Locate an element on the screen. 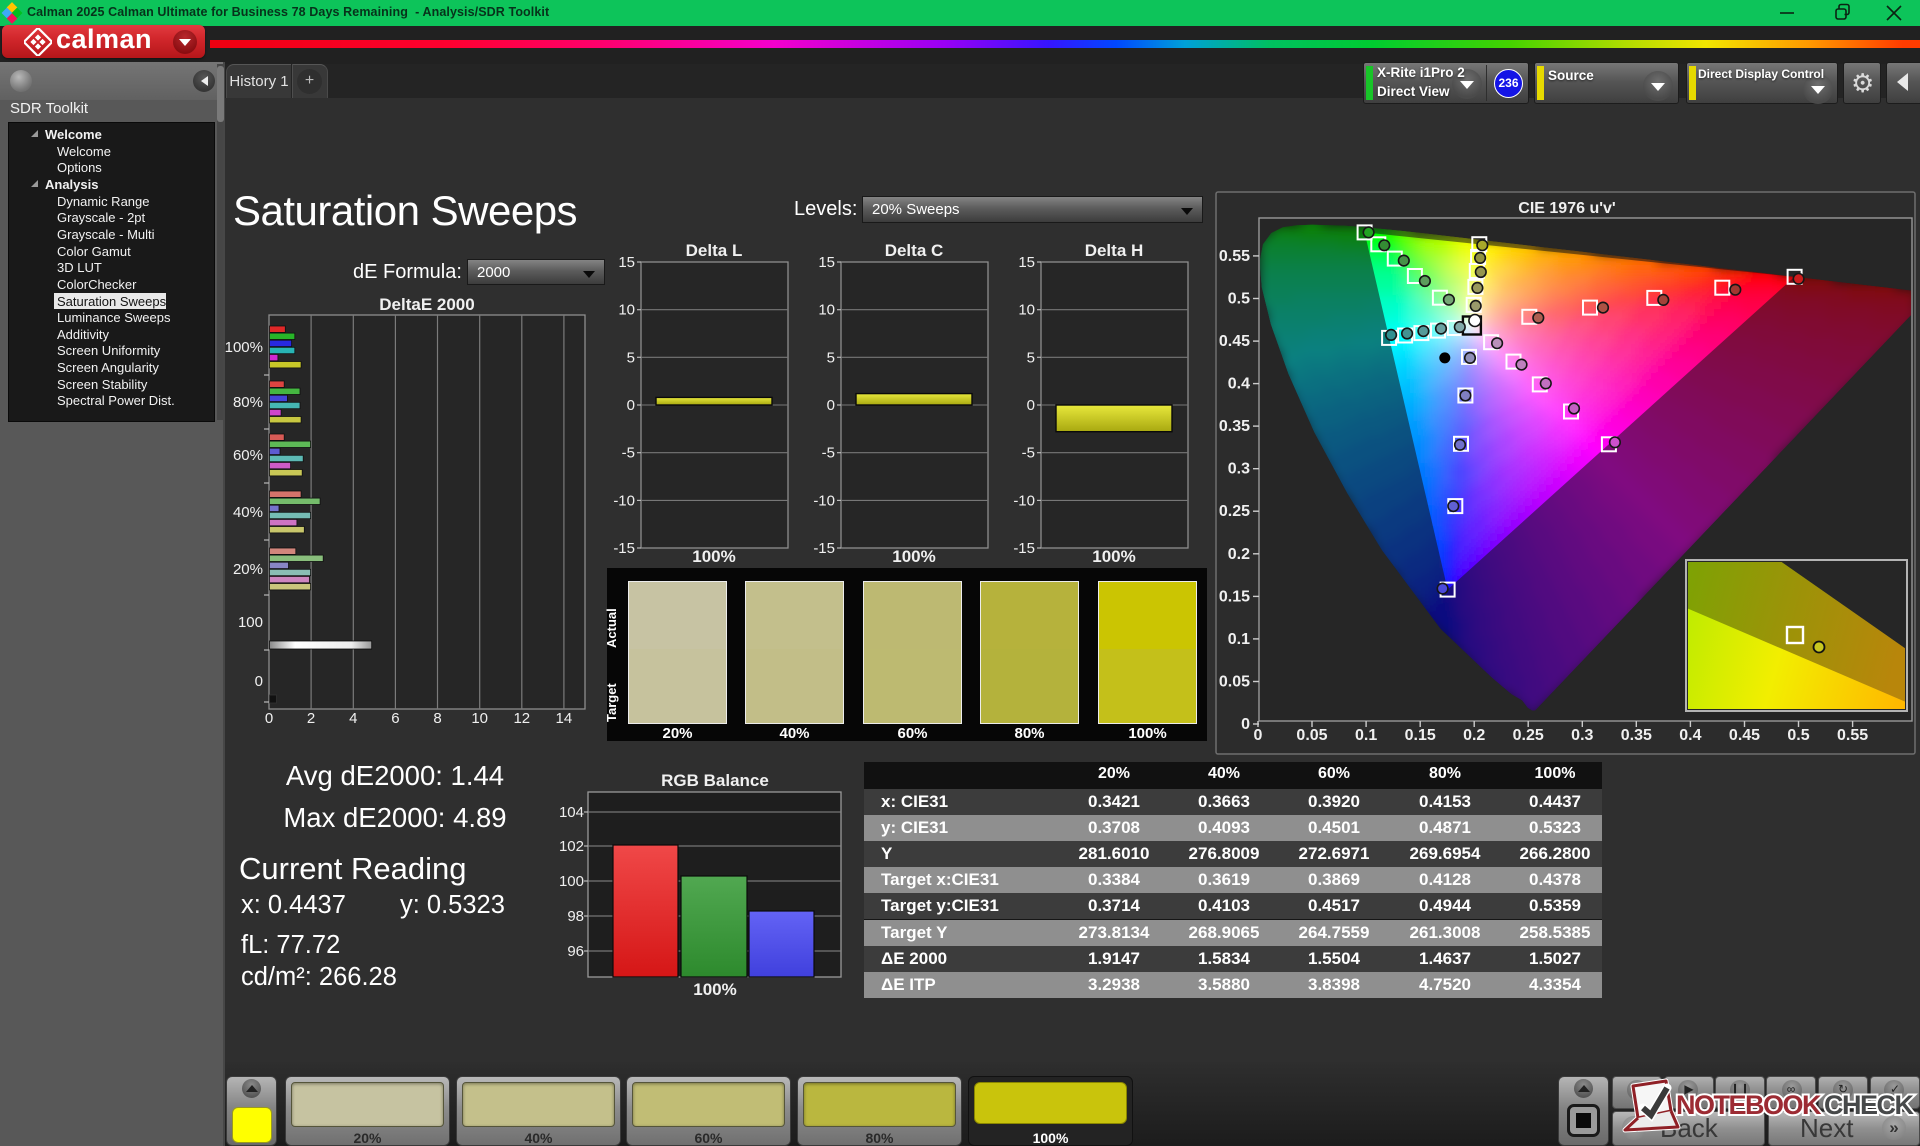  svg-text: 14 is located at coordinates (564, 718).